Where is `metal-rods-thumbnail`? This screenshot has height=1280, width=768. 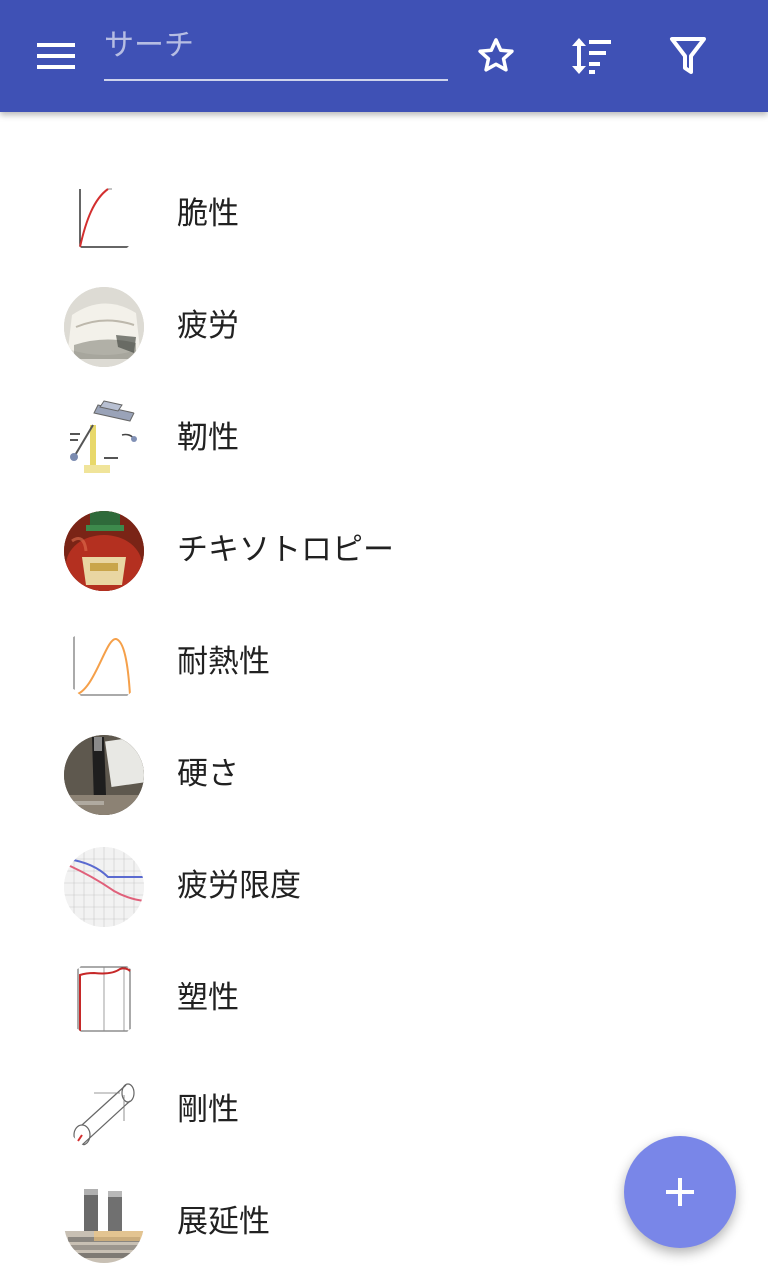
metal-rods-thumbnail is located at coordinates (104, 1223).